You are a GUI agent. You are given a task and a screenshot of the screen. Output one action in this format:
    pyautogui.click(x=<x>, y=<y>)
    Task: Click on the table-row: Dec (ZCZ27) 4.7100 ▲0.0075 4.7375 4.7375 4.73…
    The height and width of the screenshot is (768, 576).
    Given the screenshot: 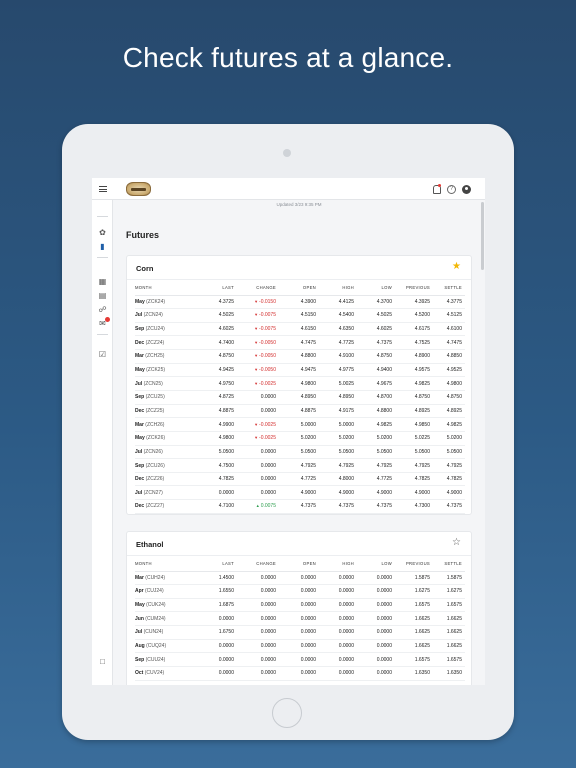 What is the action you would take?
    pyautogui.click(x=300, y=506)
    